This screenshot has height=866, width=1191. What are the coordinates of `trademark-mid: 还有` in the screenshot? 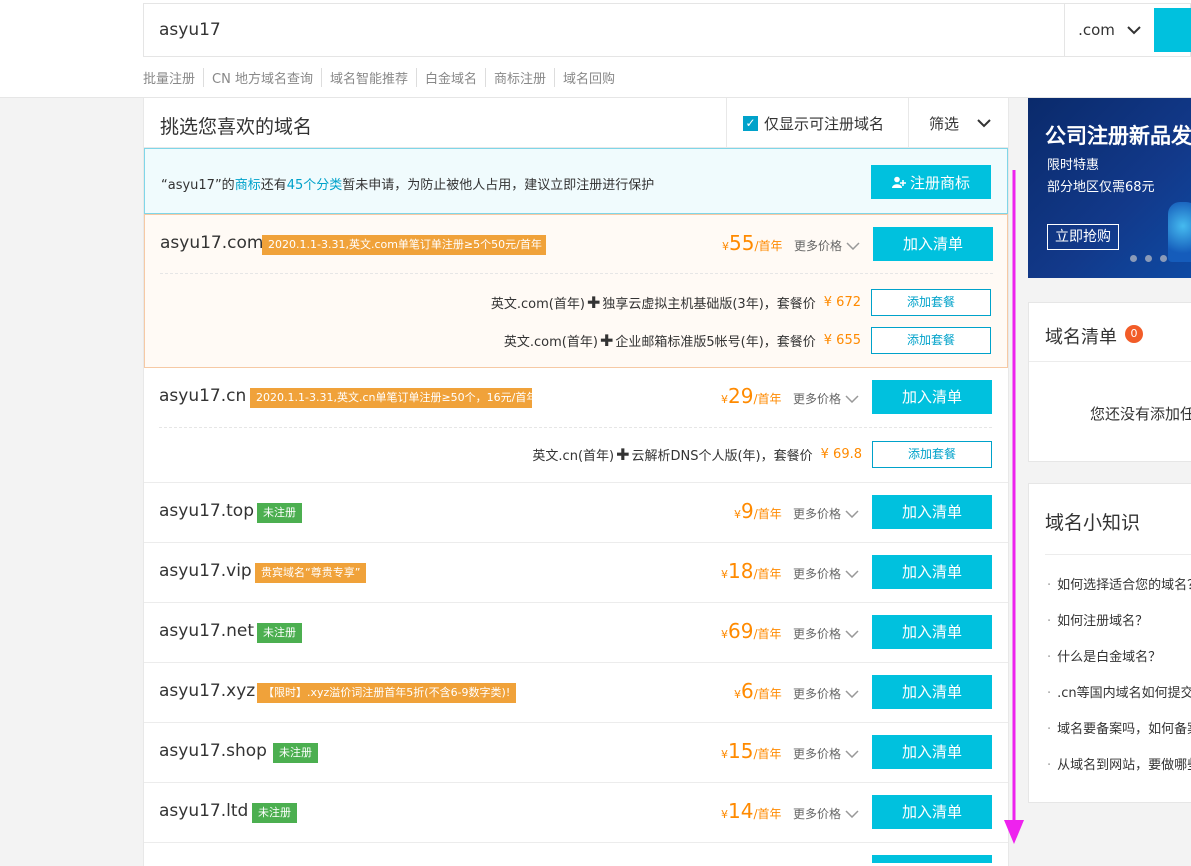 It's located at (273, 185).